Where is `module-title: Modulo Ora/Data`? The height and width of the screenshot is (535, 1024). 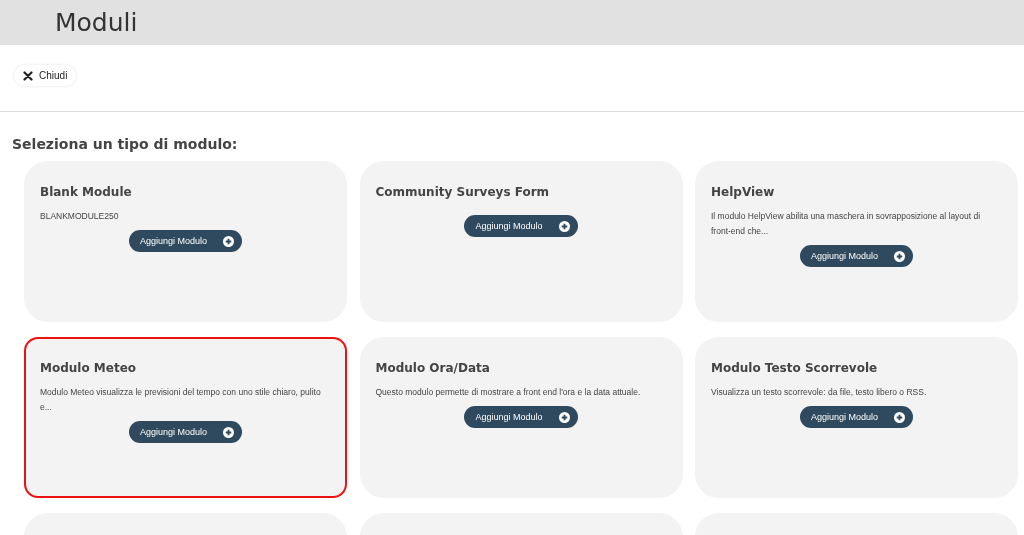 module-title: Modulo Ora/Data is located at coordinates (433, 368).